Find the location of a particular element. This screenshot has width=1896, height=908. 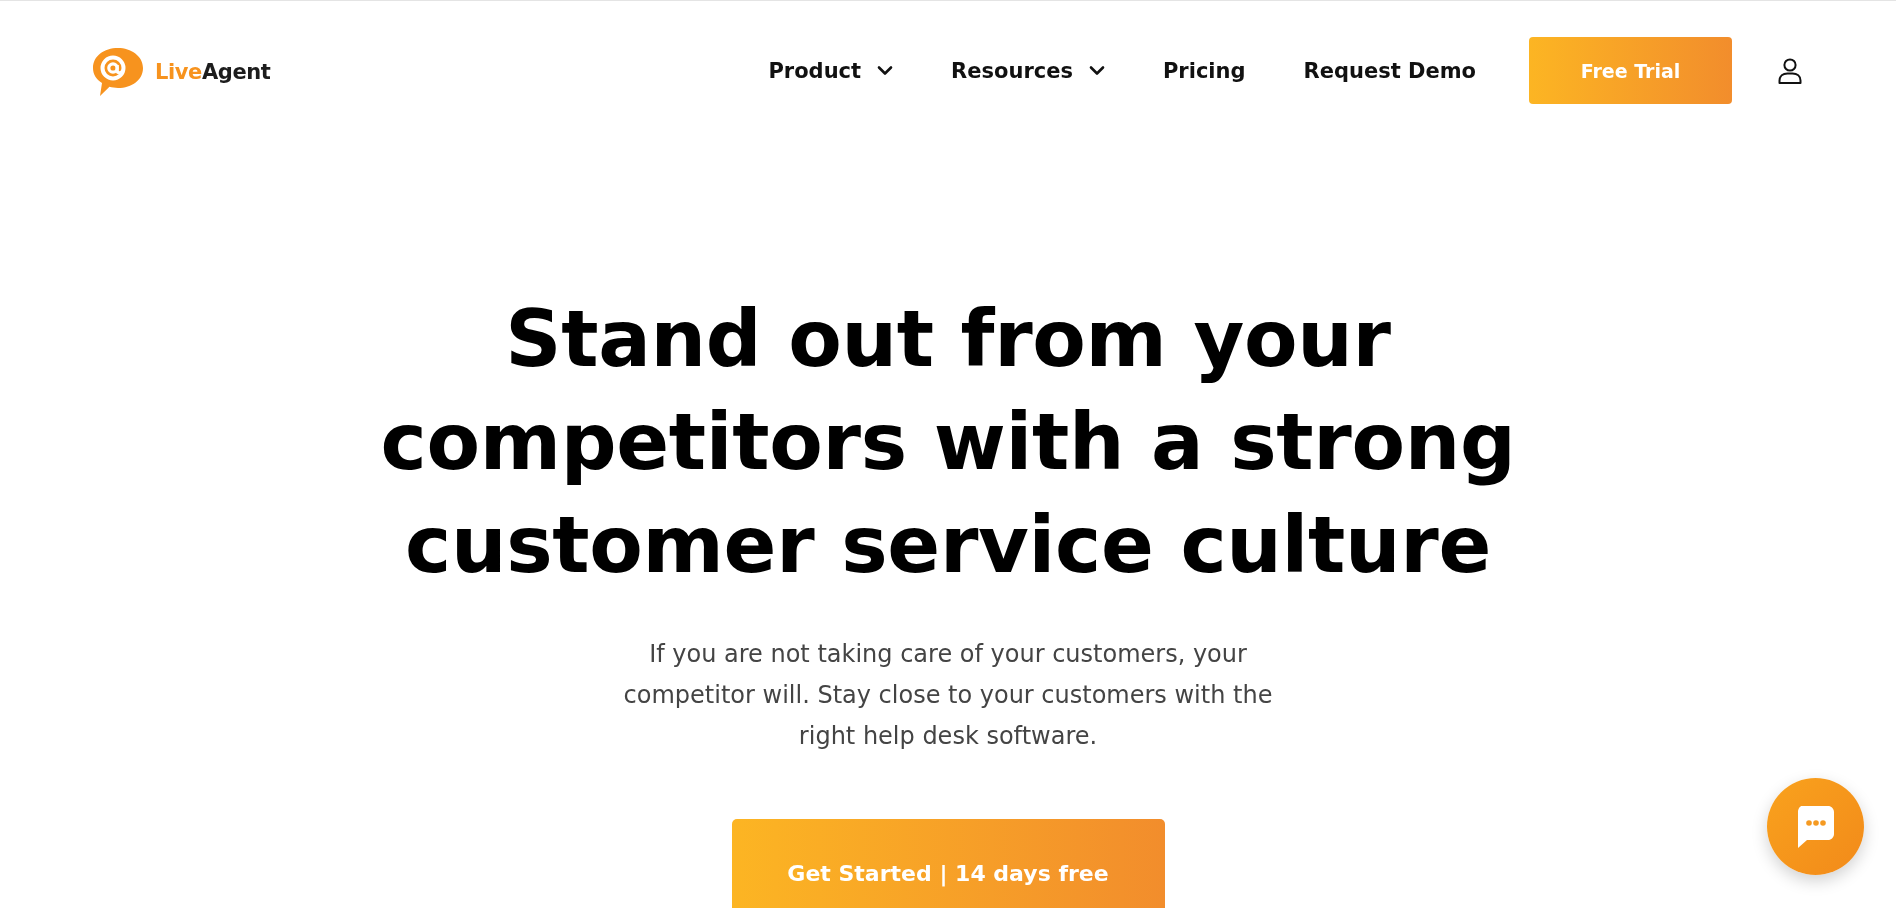

nav-link: Resources is located at coordinates (1028, 70).